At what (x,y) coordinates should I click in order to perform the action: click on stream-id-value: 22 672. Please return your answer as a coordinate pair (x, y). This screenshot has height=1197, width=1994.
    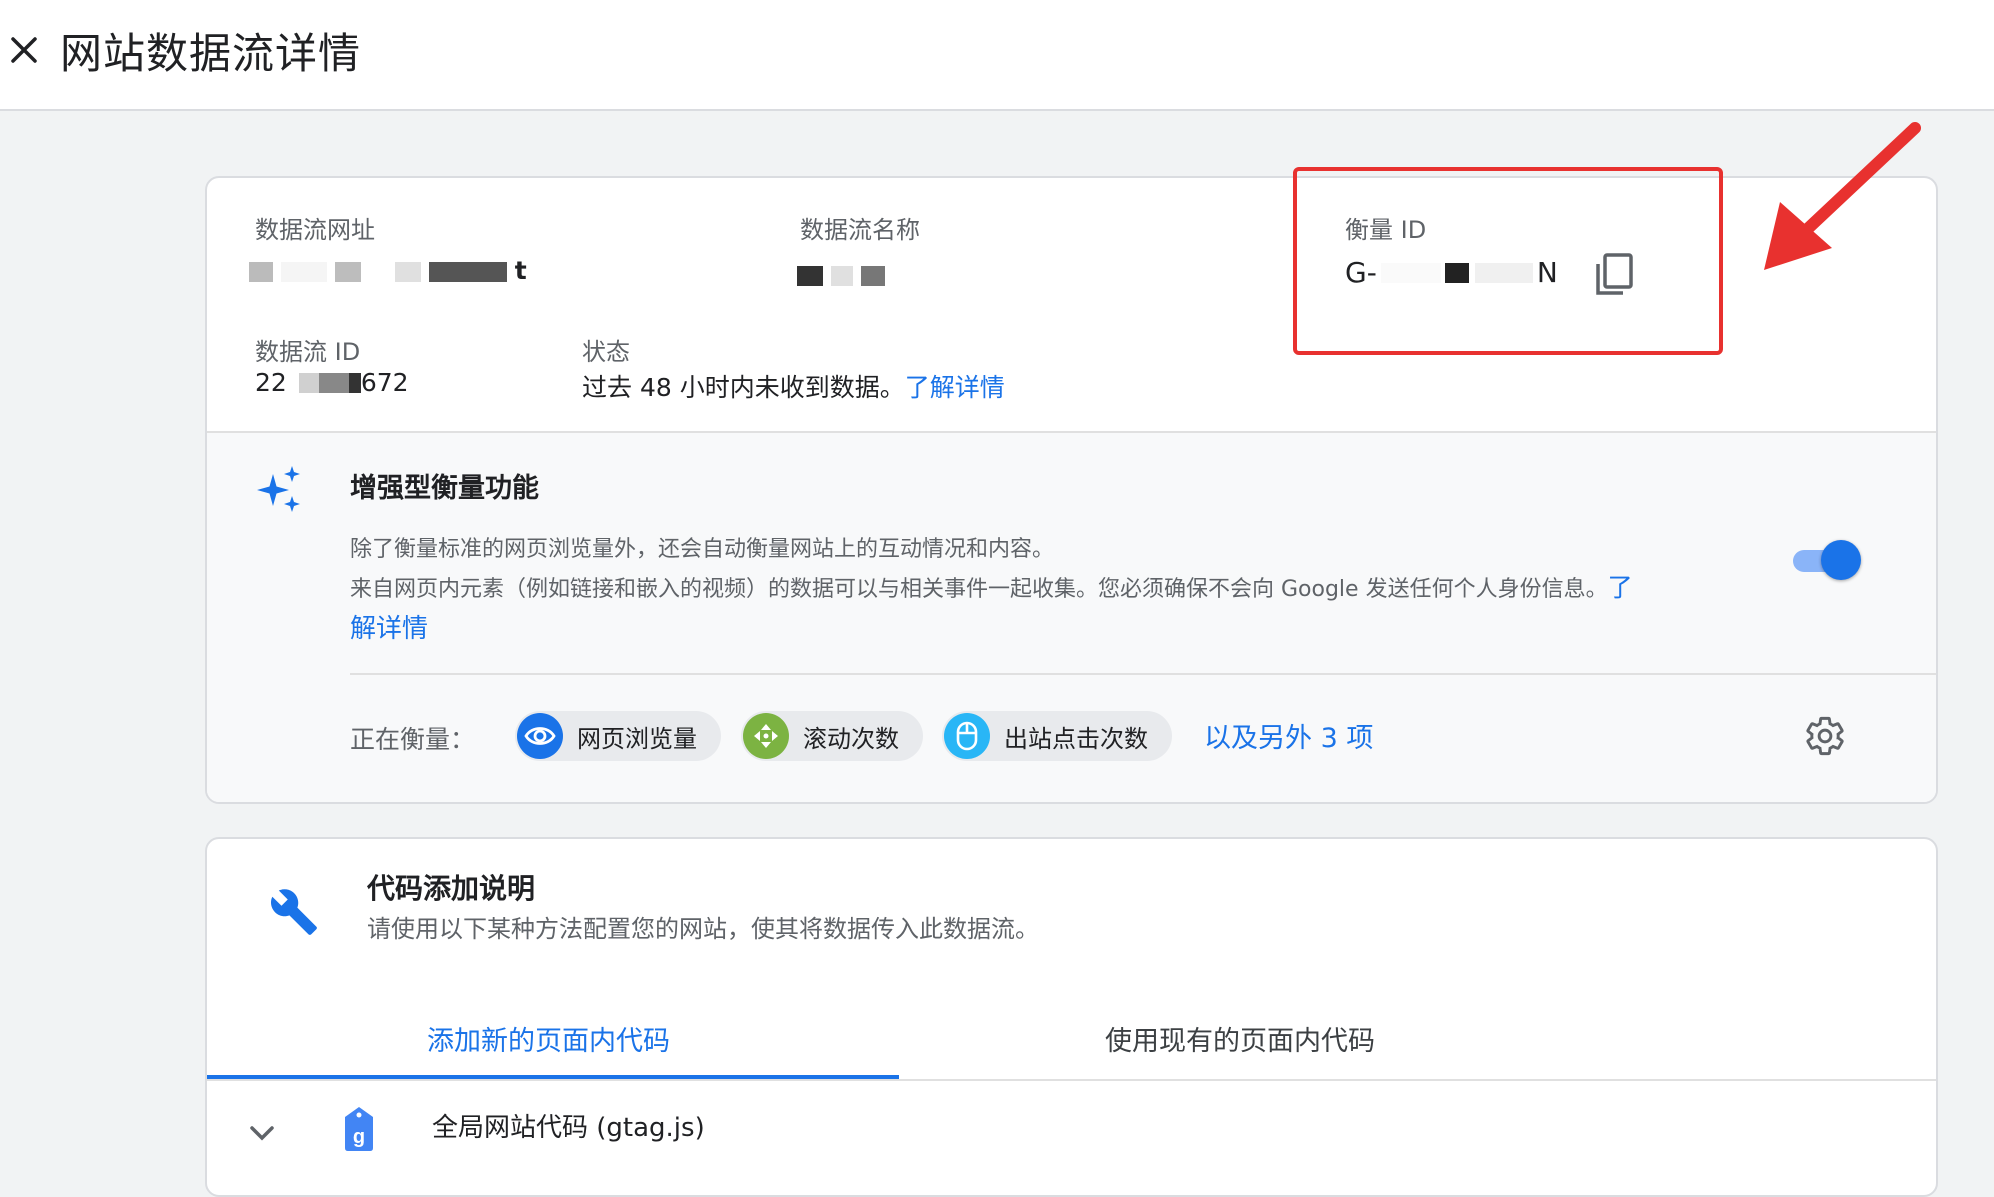
    Looking at the image, I should click on (332, 382).